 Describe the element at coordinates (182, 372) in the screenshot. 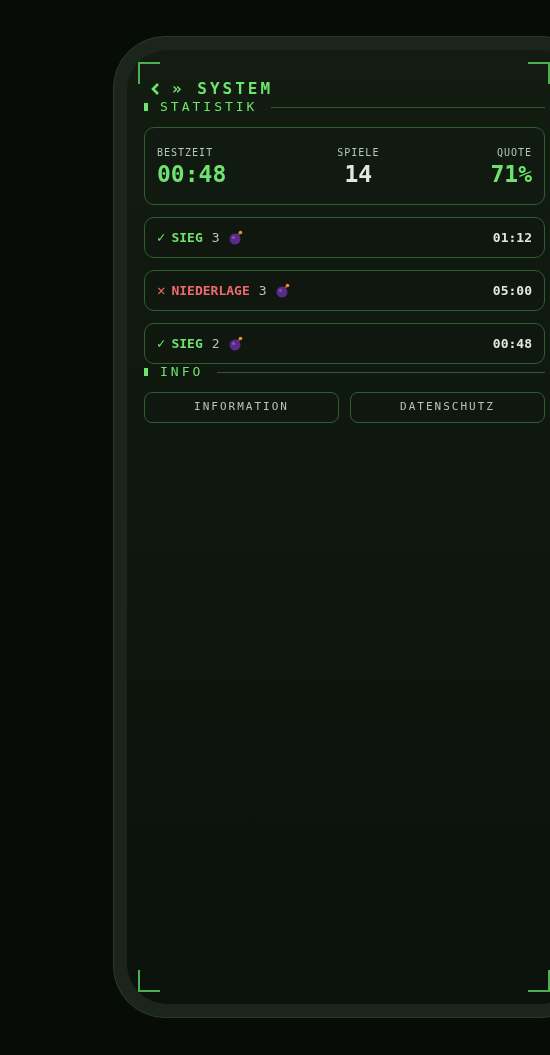

I see `section-title: INFO` at that location.